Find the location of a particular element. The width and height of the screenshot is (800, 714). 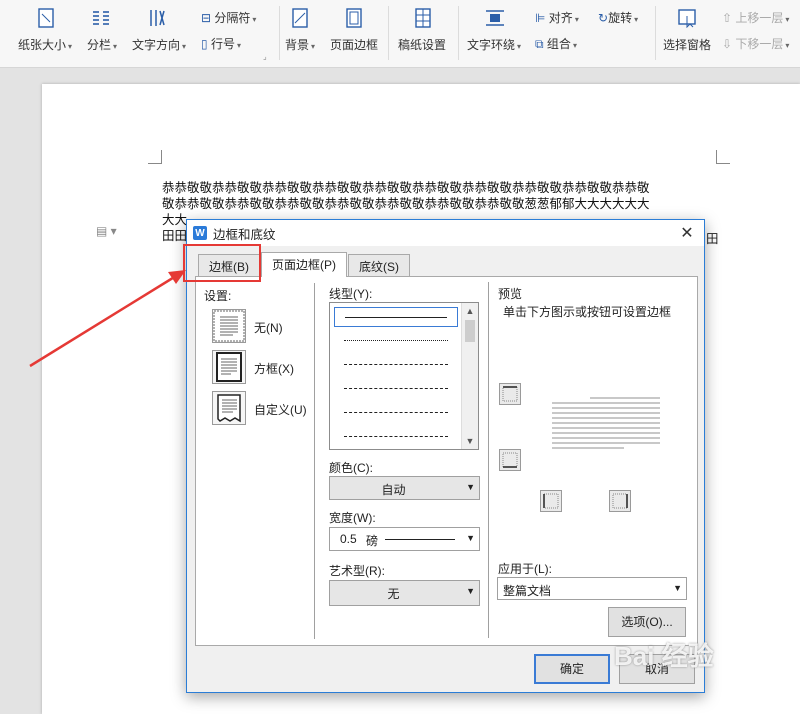

line-style-list: ▲ ▼ is located at coordinates (404, 376).